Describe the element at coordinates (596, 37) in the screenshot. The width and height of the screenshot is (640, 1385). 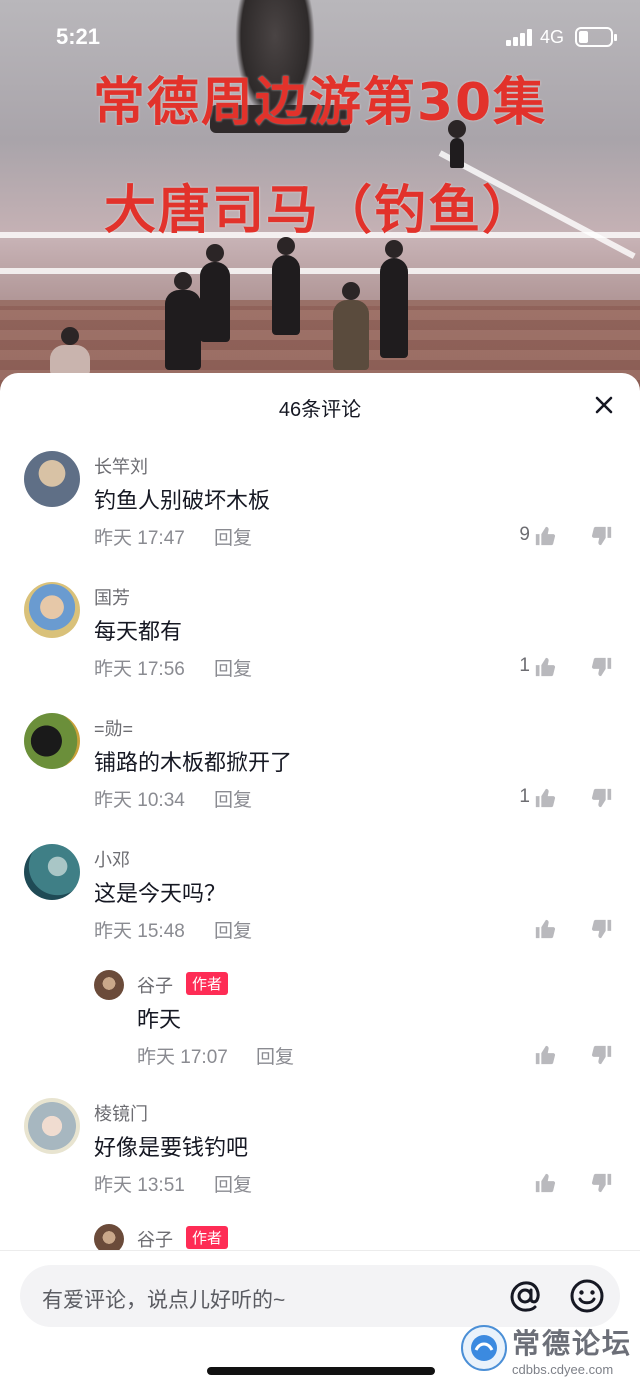
I see `battery-icon` at that location.